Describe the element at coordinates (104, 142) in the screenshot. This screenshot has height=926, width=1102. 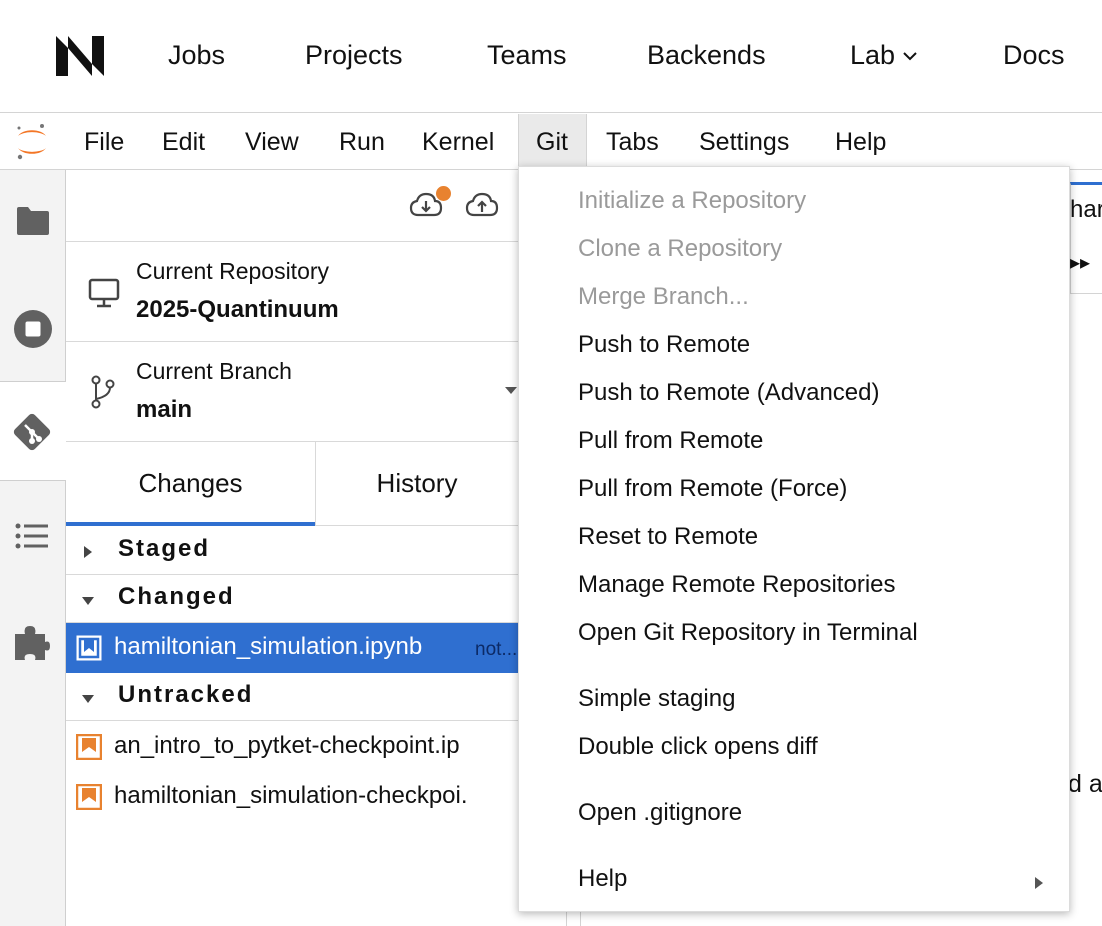
I see `menu-file: File` at that location.